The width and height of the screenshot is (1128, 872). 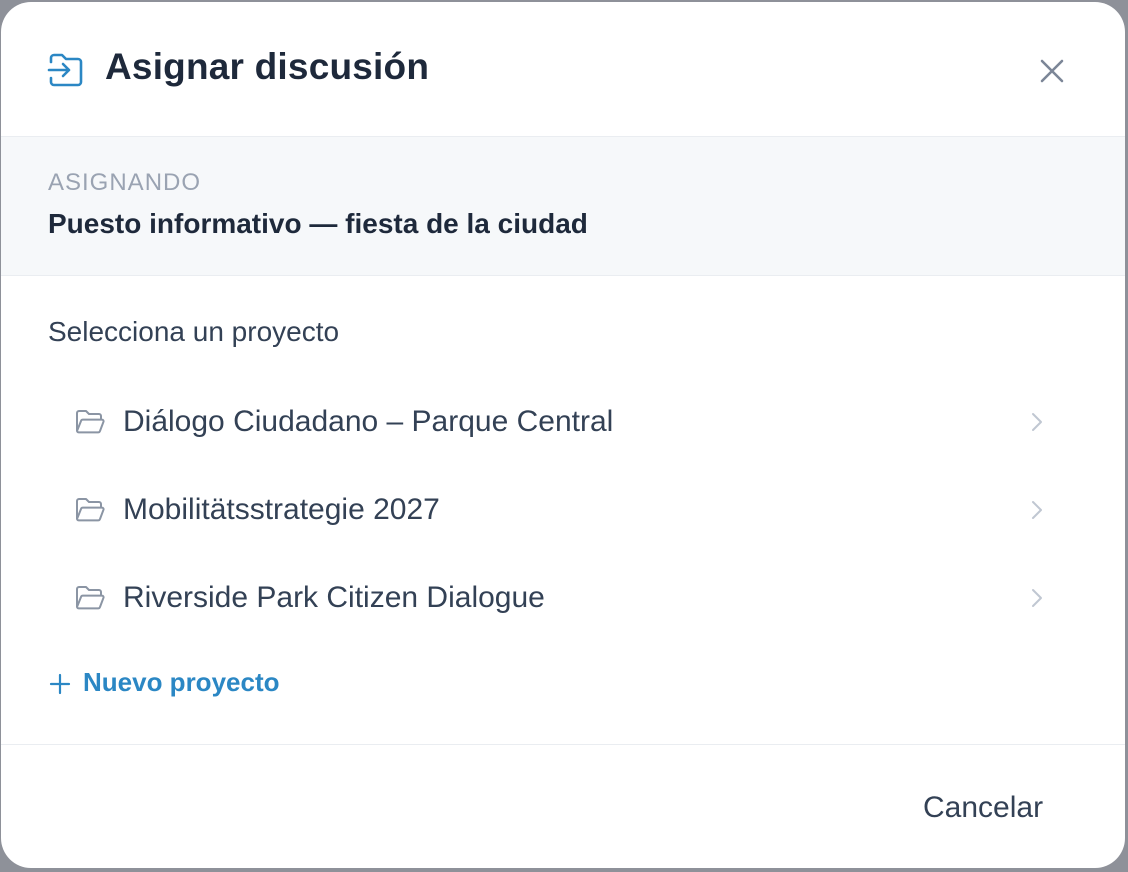 I want to click on project-item: Diálogo Ciudadano – Parque Central, so click(x=563, y=423).